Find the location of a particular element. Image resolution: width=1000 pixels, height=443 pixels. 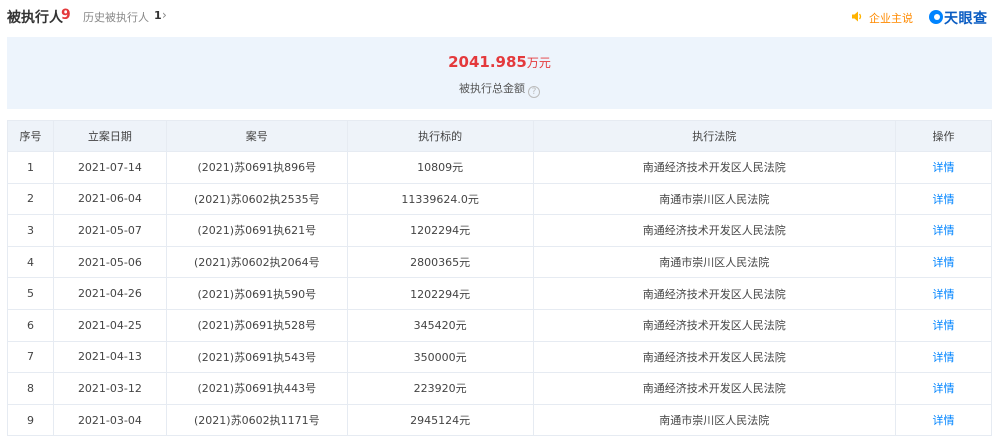

table-header-row: 序号 立案日期 案号 执行标的 执行法院 操作 is located at coordinates (499, 136).